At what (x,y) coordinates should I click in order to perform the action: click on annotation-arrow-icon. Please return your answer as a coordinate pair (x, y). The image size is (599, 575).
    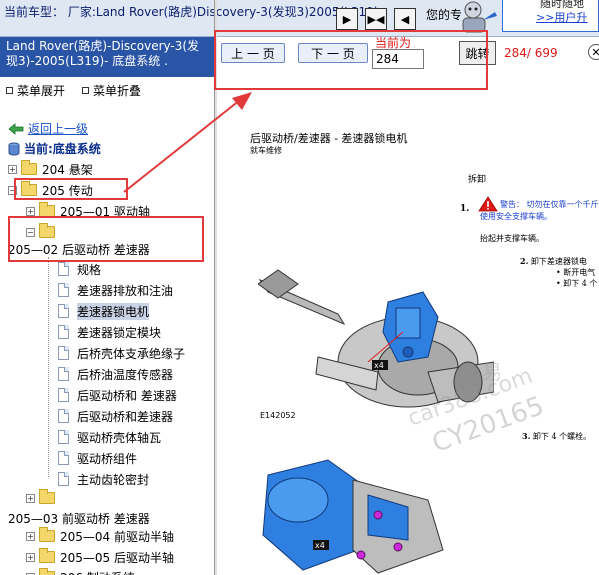
    Looking at the image, I should click on (187, 142).